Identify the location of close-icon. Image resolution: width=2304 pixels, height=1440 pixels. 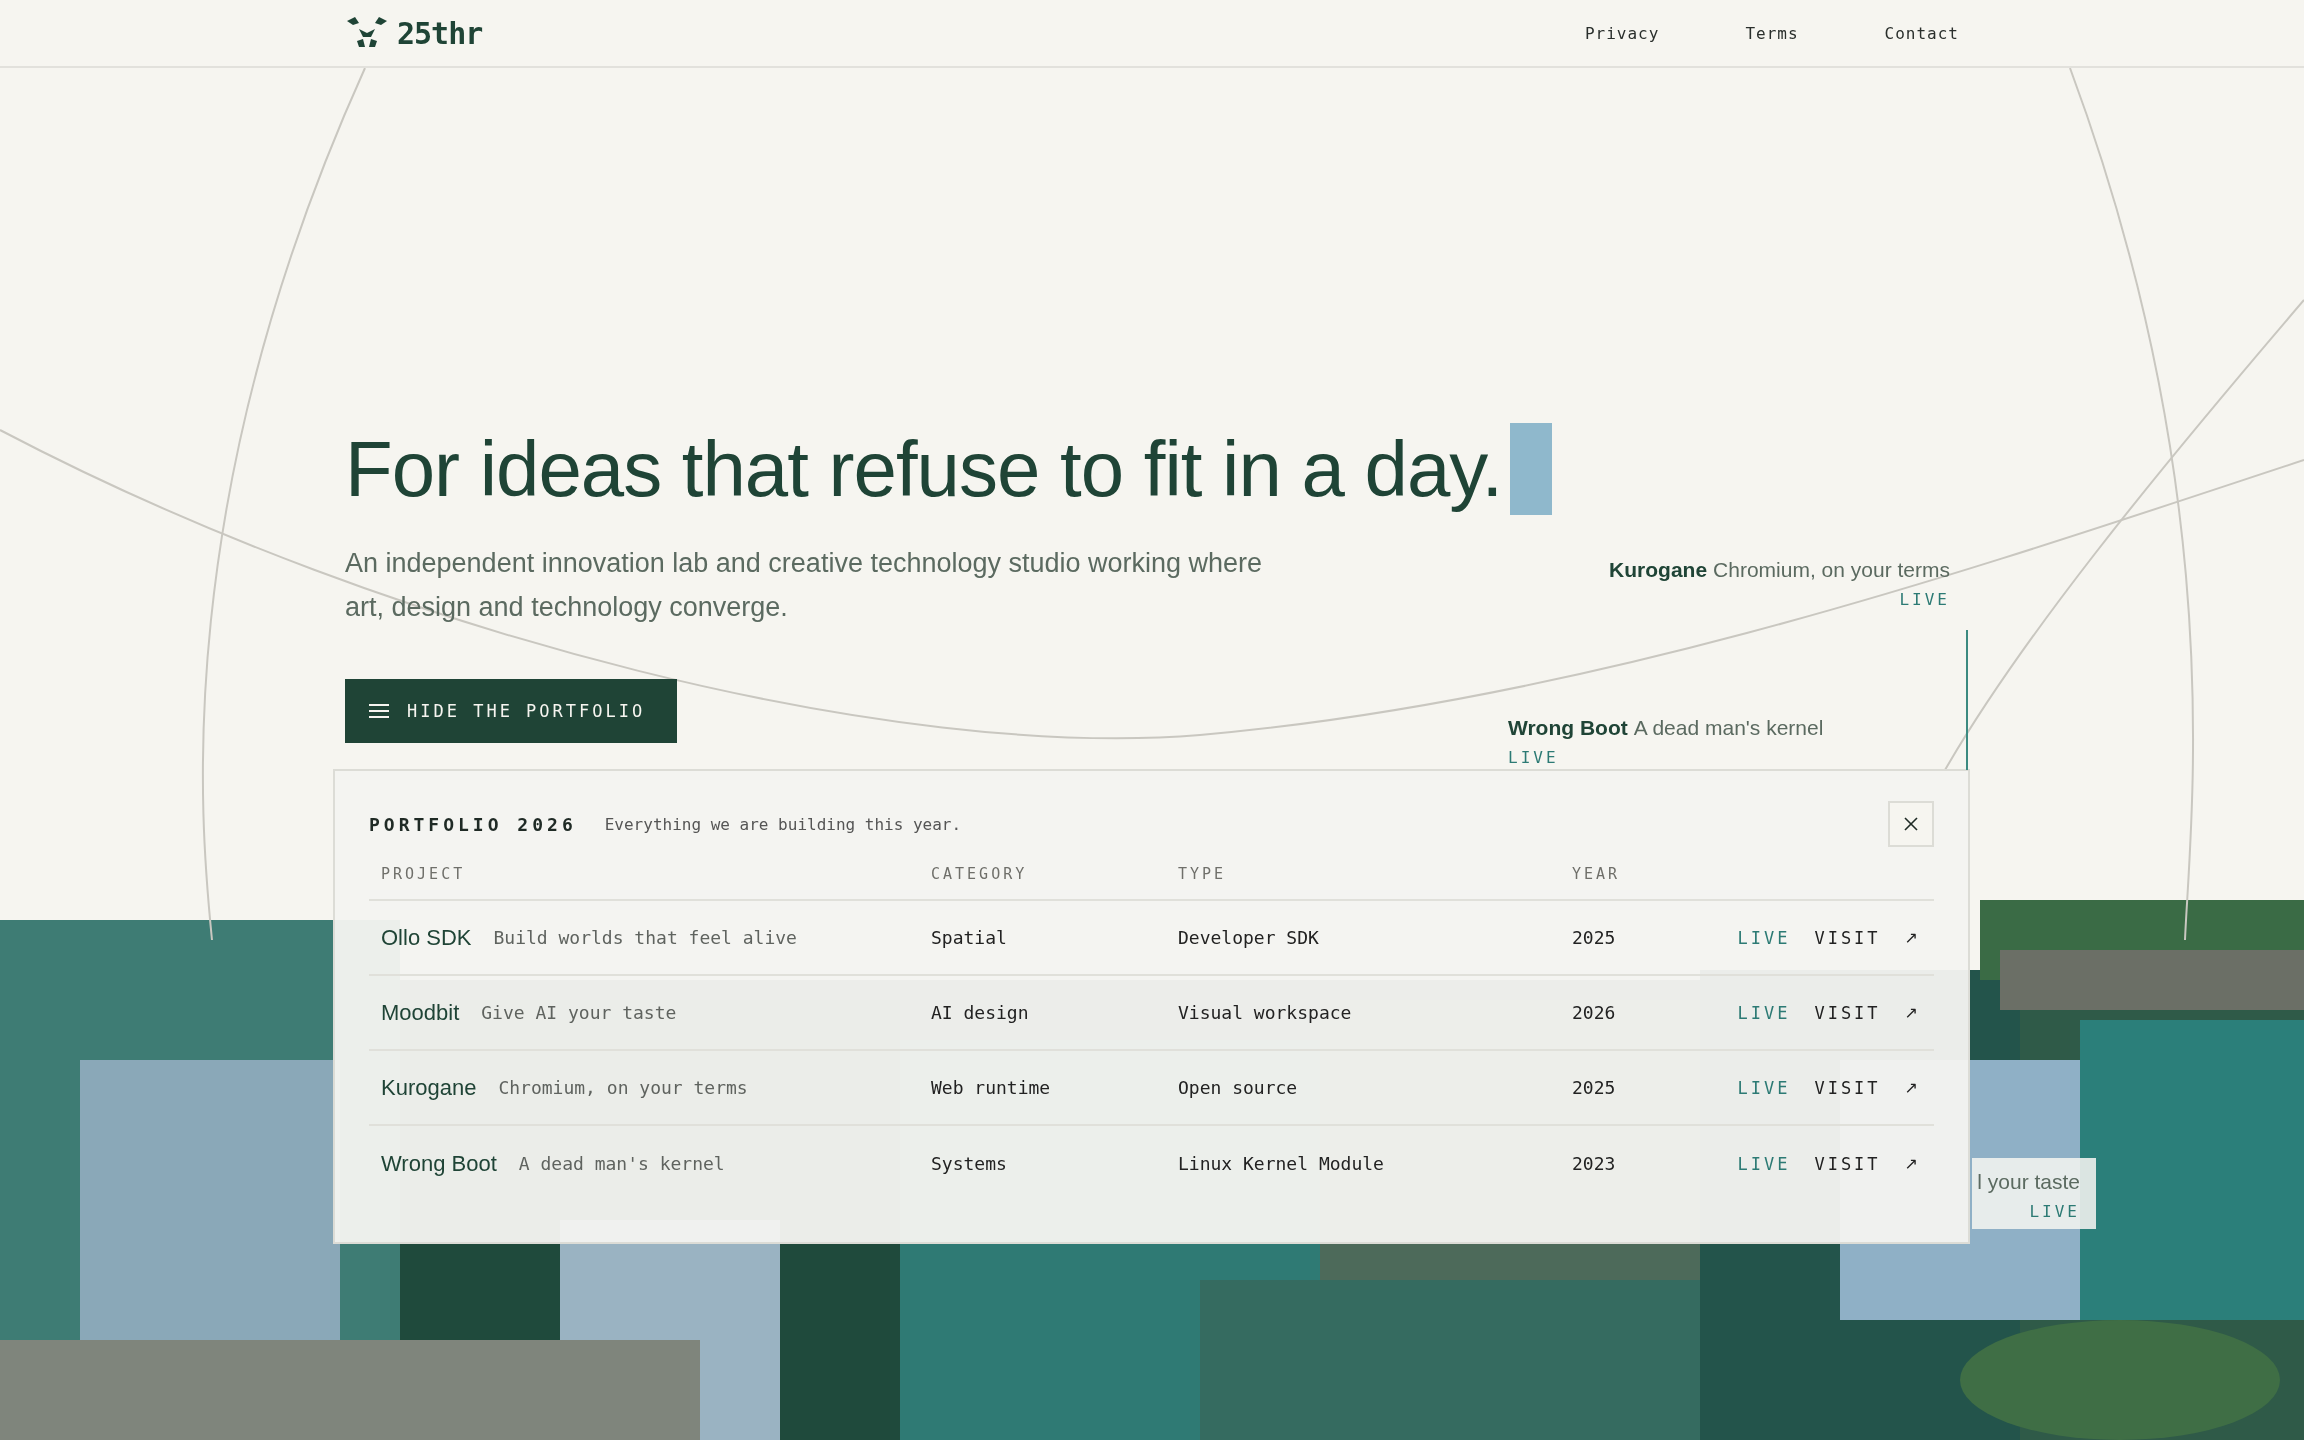
(1911, 824).